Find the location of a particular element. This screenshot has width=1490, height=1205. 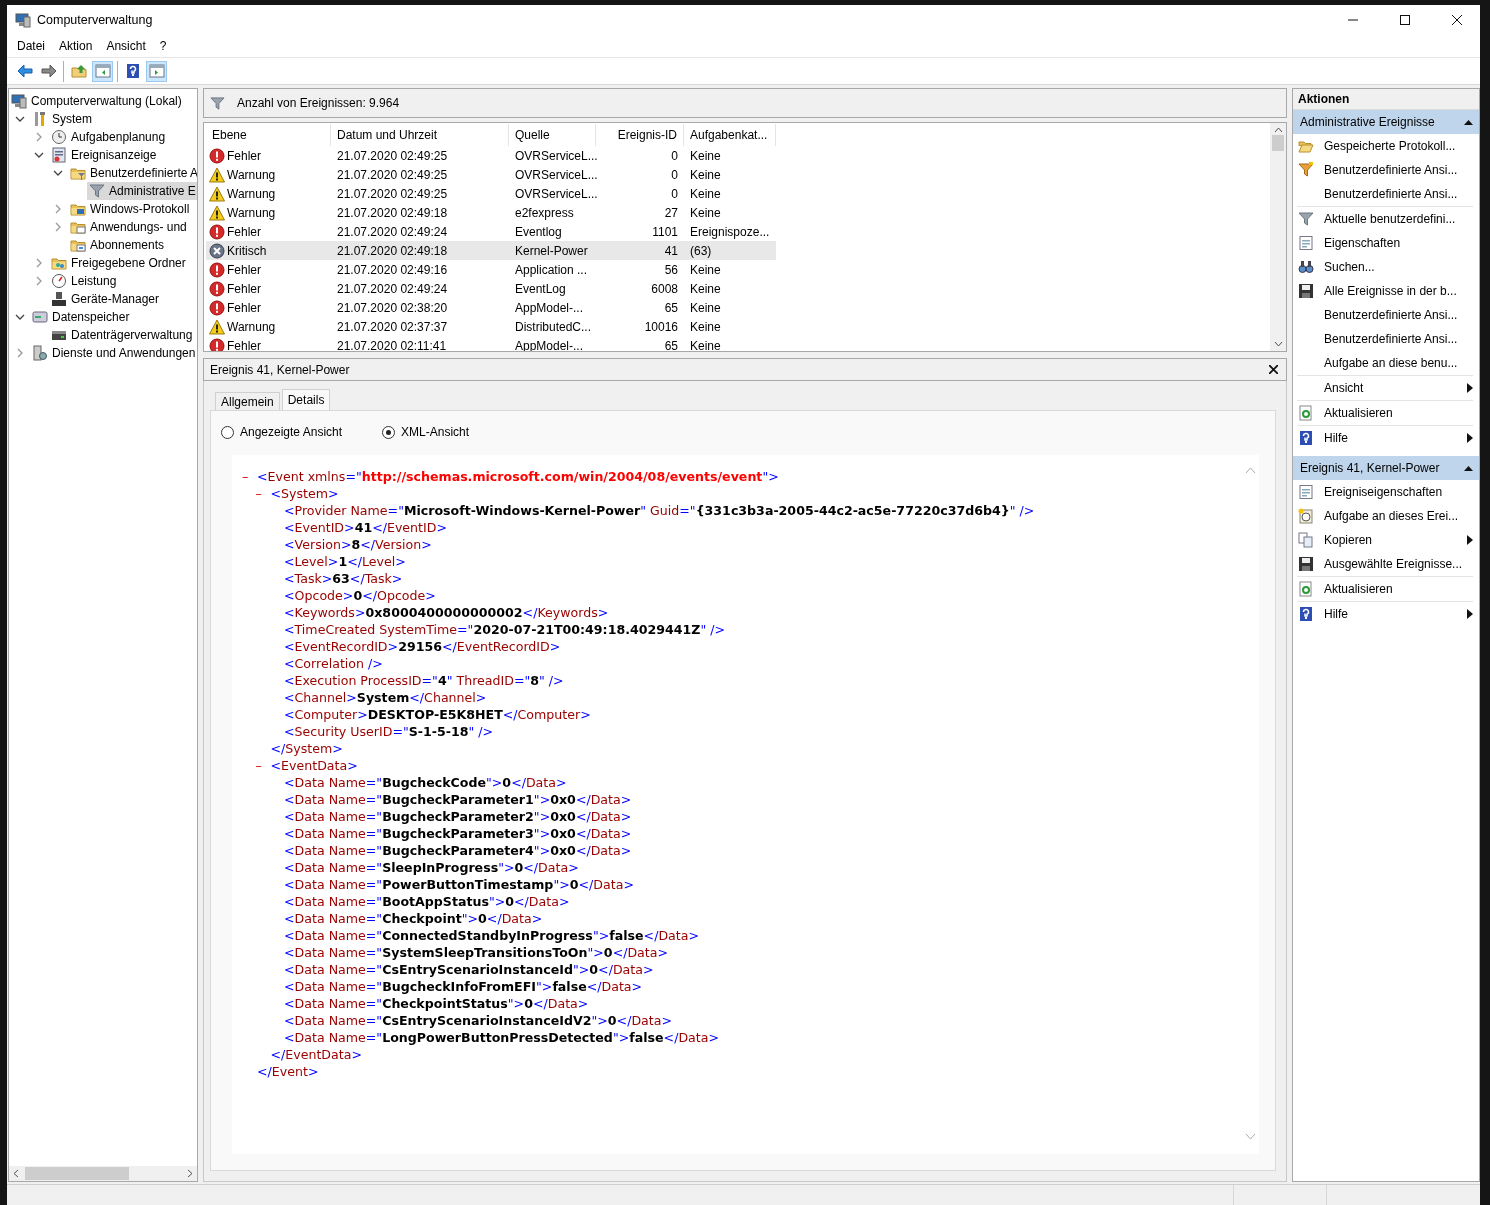

tree-item: Abonnements is located at coordinates (117, 245).